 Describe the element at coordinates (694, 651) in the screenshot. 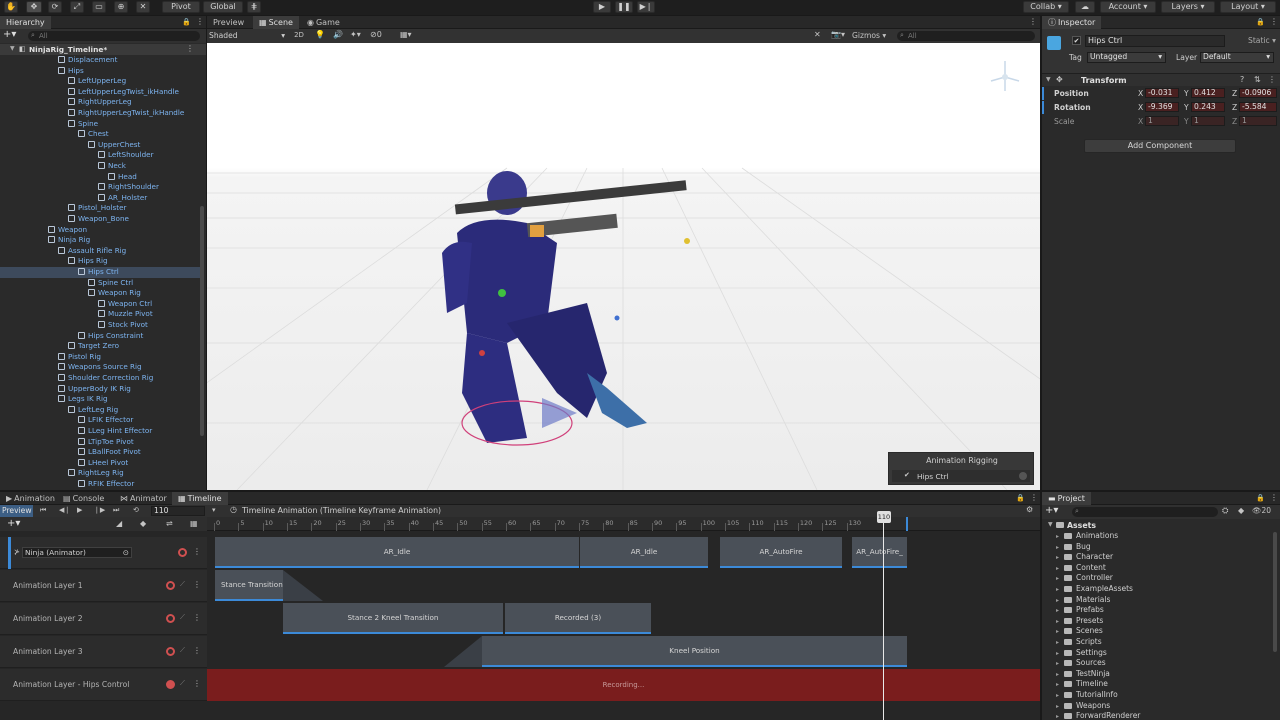

I see `clip-kneel-position: Kneel Position` at that location.